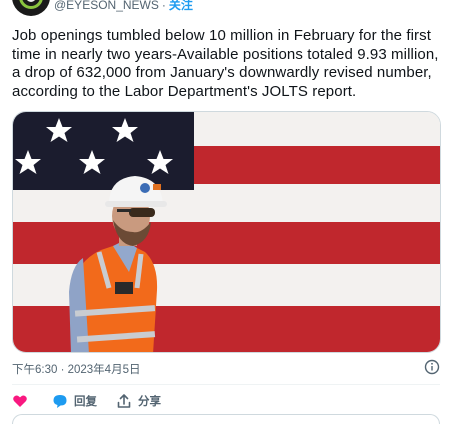  What do you see at coordinates (124, 401) in the screenshot?
I see `share-icon` at bounding box center [124, 401].